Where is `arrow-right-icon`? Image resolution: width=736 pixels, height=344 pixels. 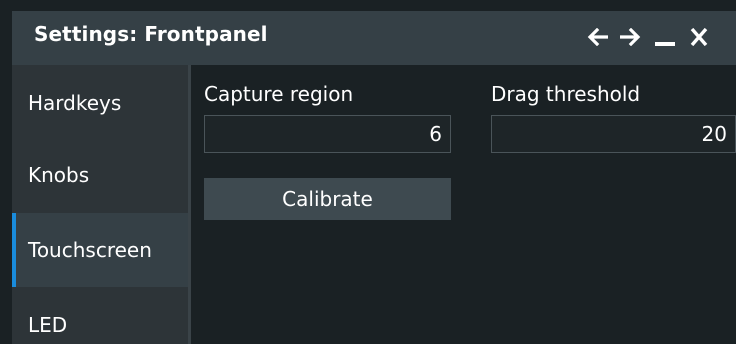
arrow-right-icon is located at coordinates (630, 37).